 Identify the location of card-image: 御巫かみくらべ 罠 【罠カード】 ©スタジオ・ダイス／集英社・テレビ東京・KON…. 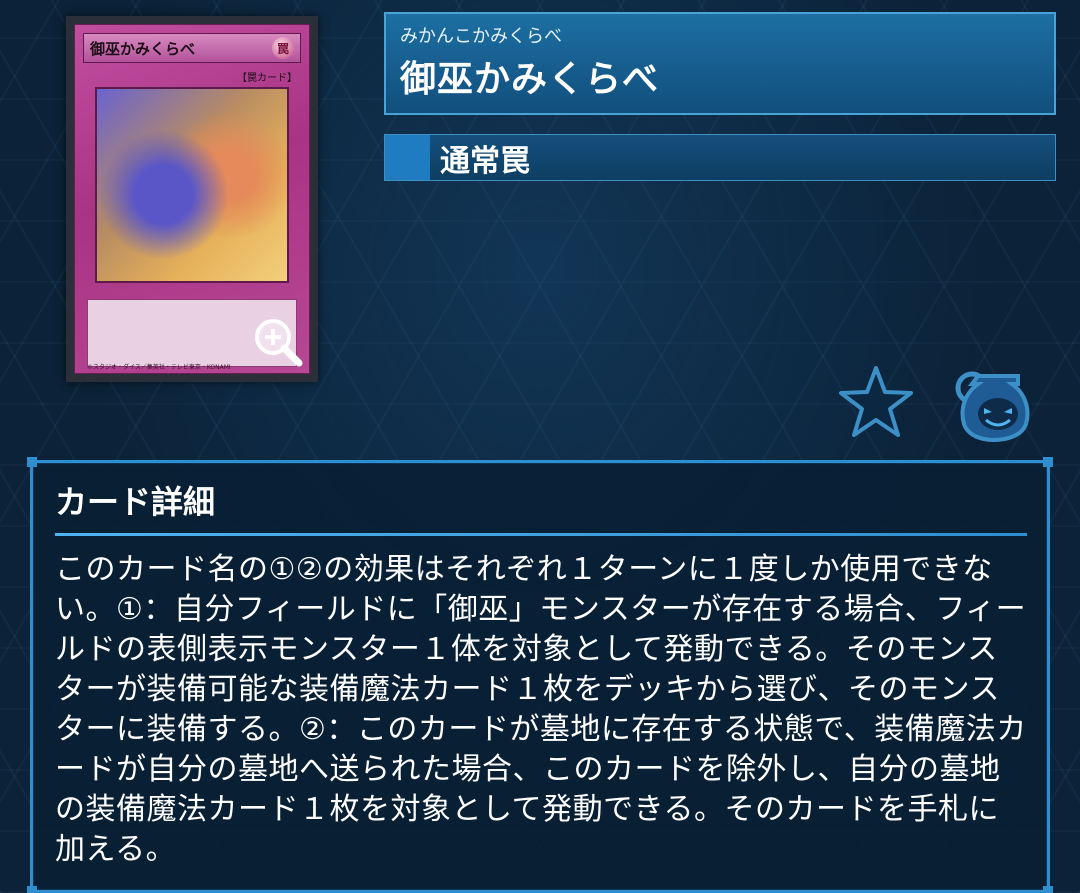
(192, 199).